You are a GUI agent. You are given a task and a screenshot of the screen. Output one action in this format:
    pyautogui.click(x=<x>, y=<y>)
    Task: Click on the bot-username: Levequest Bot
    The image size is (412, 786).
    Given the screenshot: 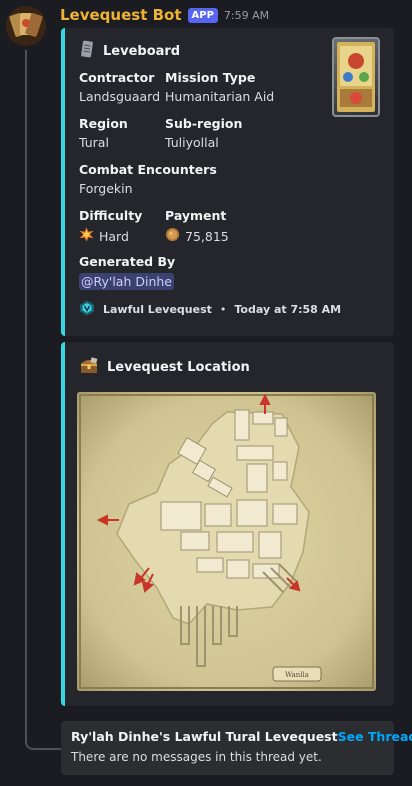 What is the action you would take?
    pyautogui.click(x=121, y=15)
    